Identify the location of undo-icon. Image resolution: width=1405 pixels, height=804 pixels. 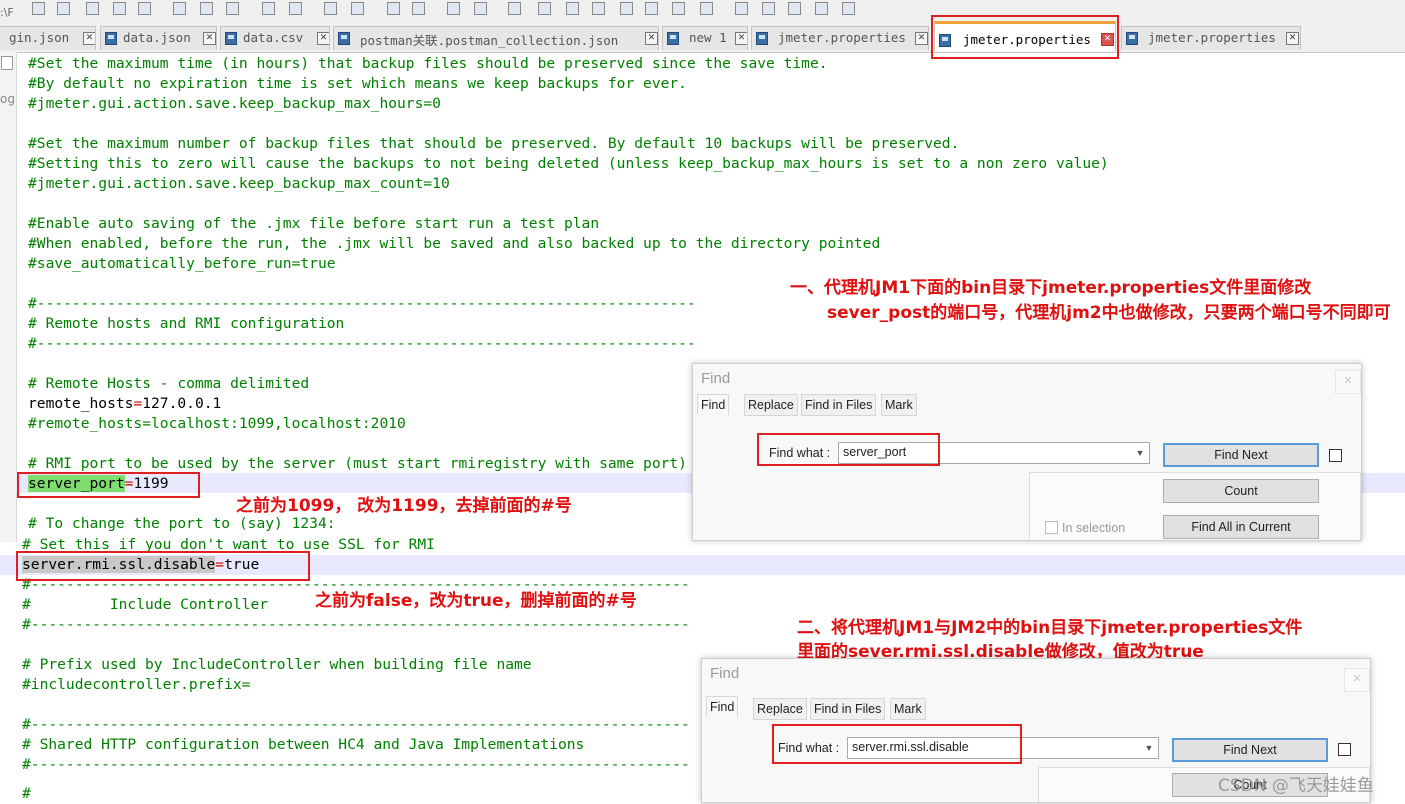
(268, 8).